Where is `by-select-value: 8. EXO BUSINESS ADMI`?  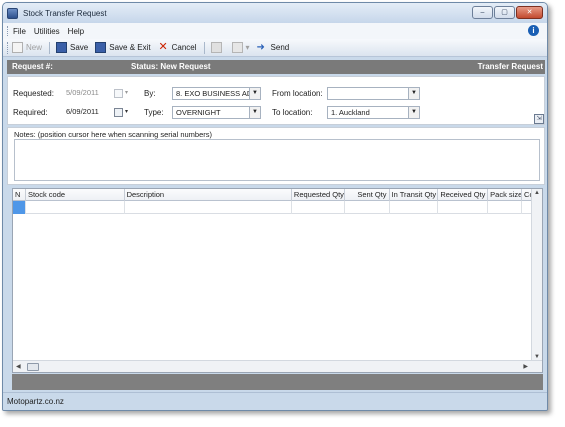 by-select-value: 8. EXO BUSINESS ADMI is located at coordinates (218, 93).